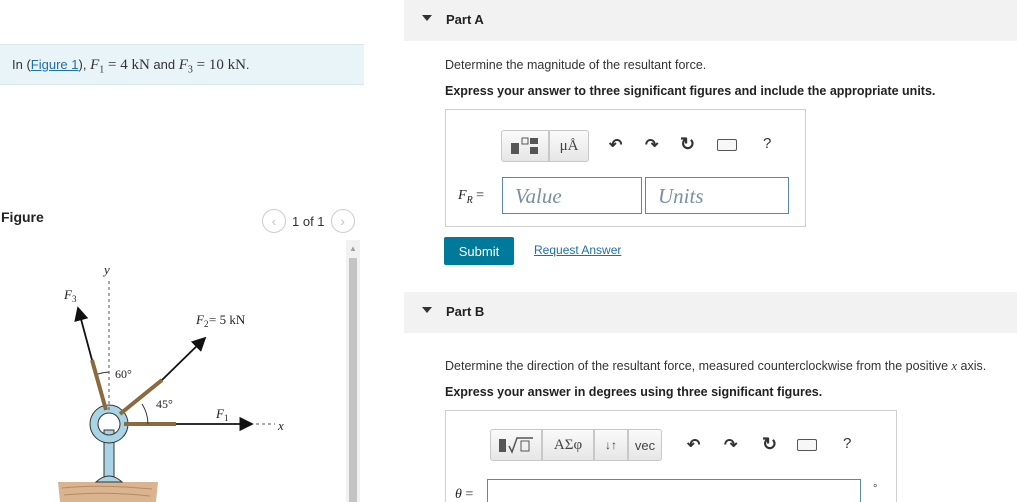 The width and height of the screenshot is (1017, 502). I want to click on chevron-left-icon: ‹, so click(274, 221).